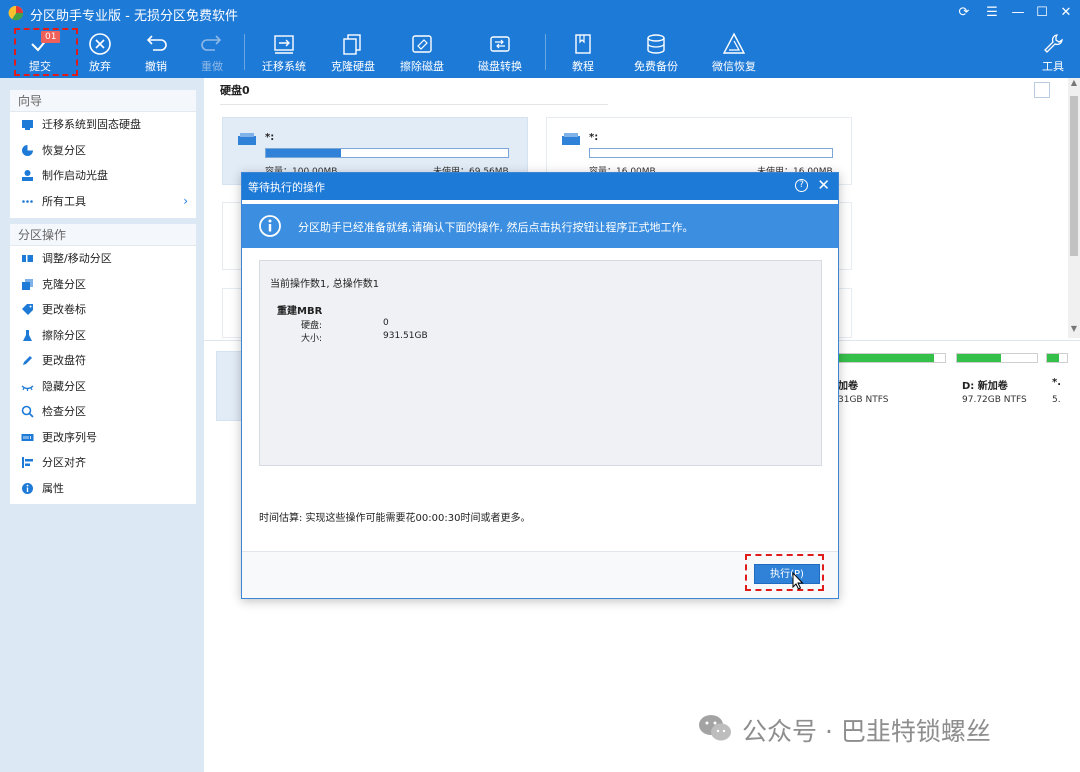 The width and height of the screenshot is (1080, 772). Describe the element at coordinates (656, 66) in the screenshot. I see `free-backup-label: 免费备份` at that location.